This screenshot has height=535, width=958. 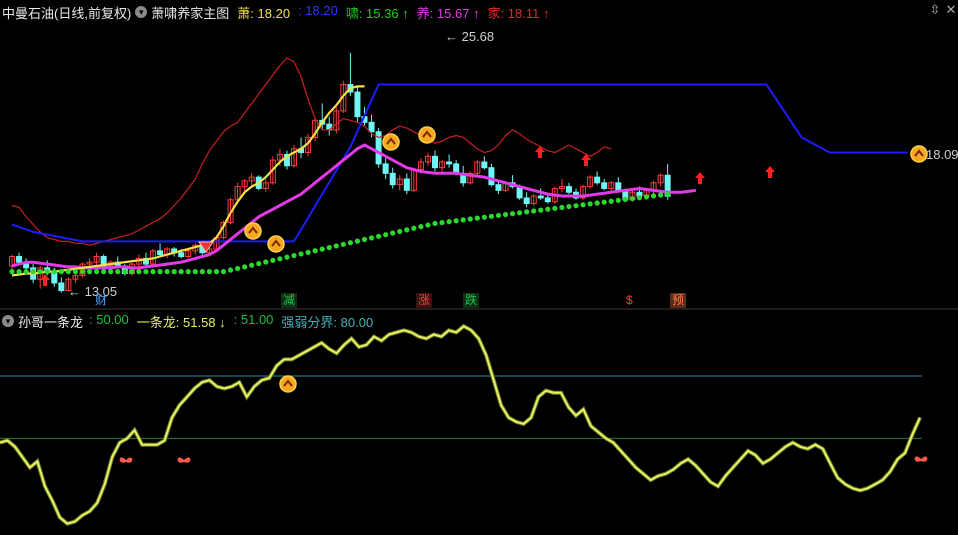 What do you see at coordinates (66, 12) in the screenshot?
I see `chart-title: 中曼石油(日线,前复权)` at bounding box center [66, 12].